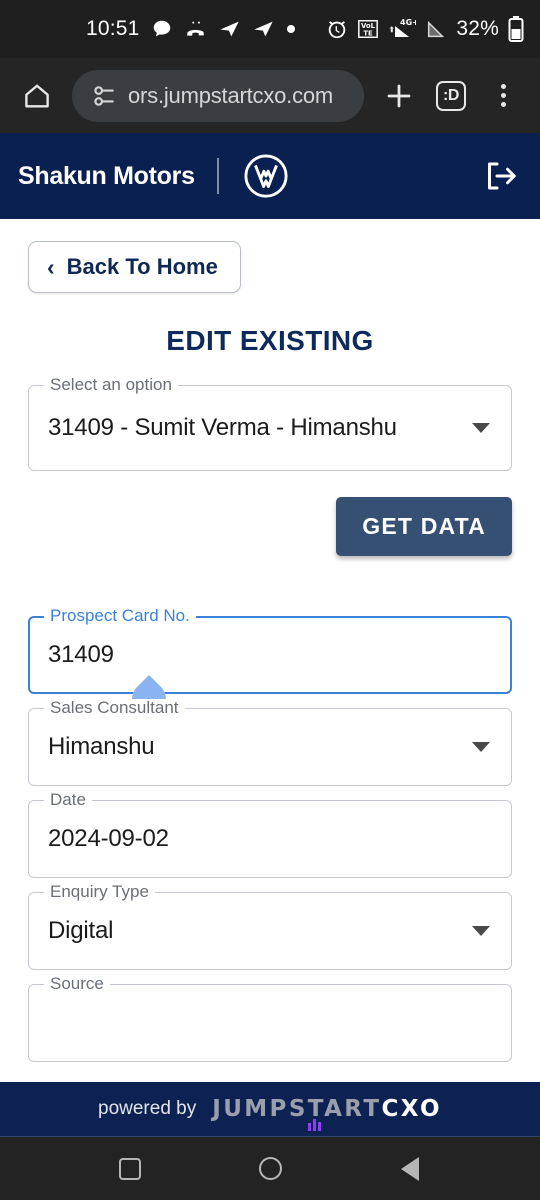 The width and height of the screenshot is (540, 1200). I want to click on home-circle-icon, so click(270, 1168).